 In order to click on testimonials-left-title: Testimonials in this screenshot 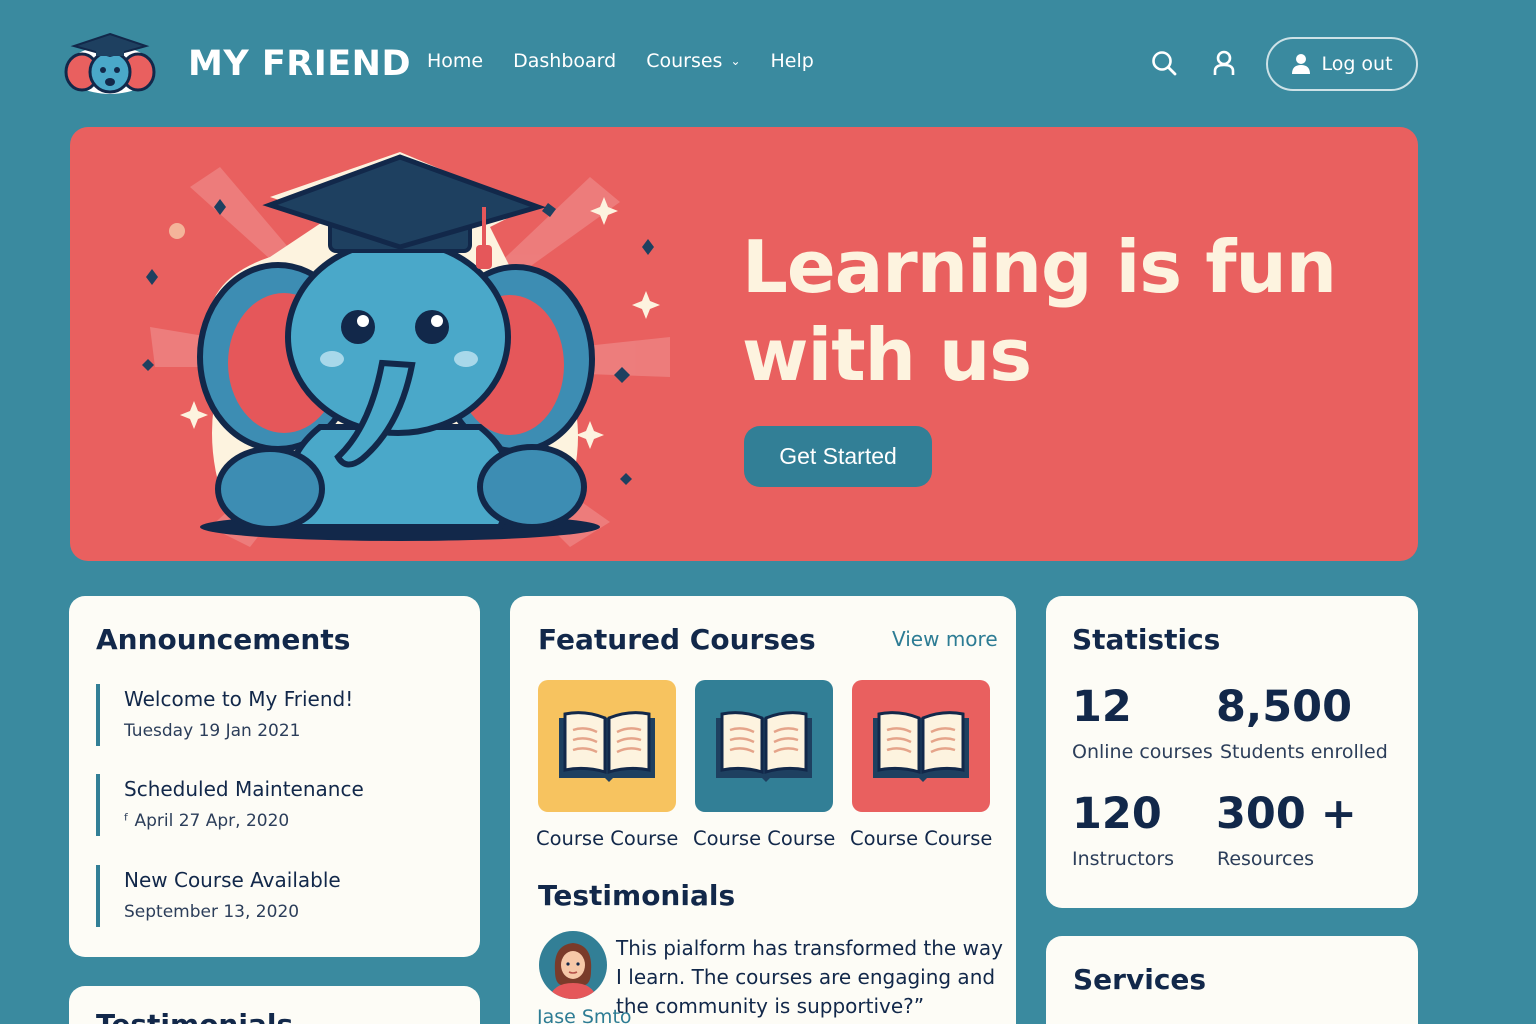, I will do `click(194, 1016)`.